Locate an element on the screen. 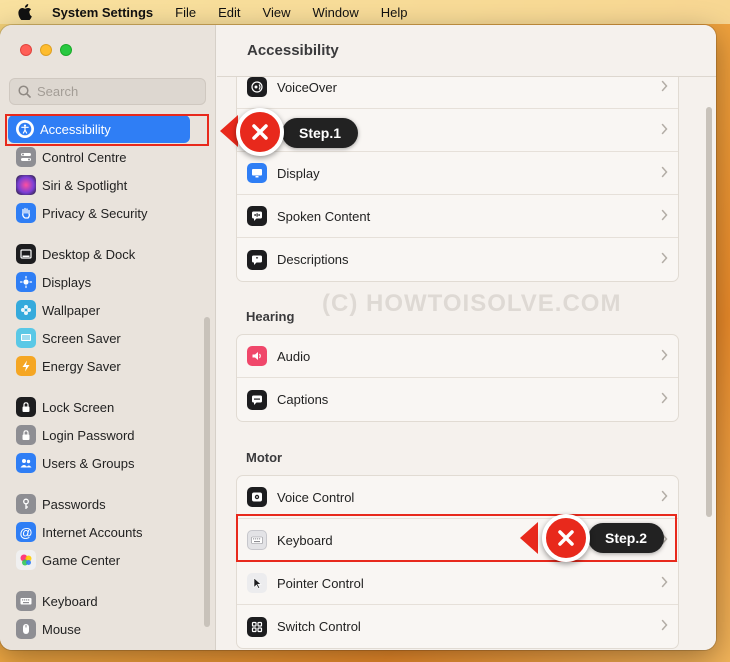 The width and height of the screenshot is (730, 662). screen-saver-icon is located at coordinates (26, 338).